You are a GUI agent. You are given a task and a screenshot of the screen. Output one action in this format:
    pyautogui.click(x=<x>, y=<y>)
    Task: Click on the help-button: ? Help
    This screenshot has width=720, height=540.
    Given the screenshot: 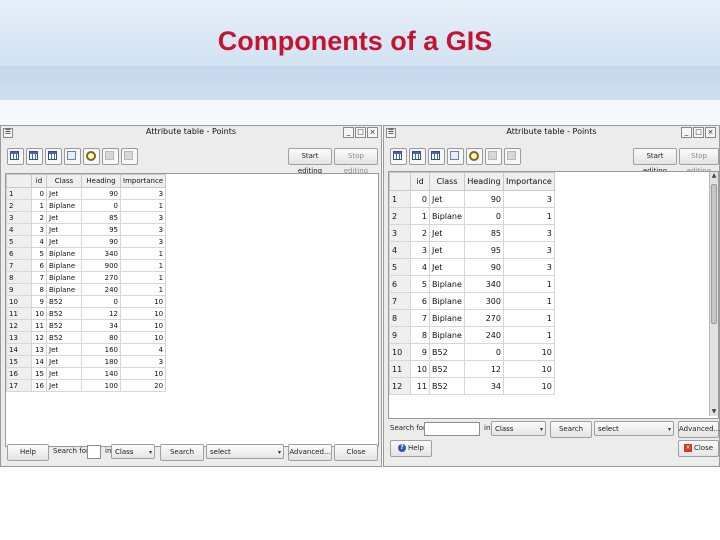 What is the action you would take?
    pyautogui.click(x=411, y=448)
    